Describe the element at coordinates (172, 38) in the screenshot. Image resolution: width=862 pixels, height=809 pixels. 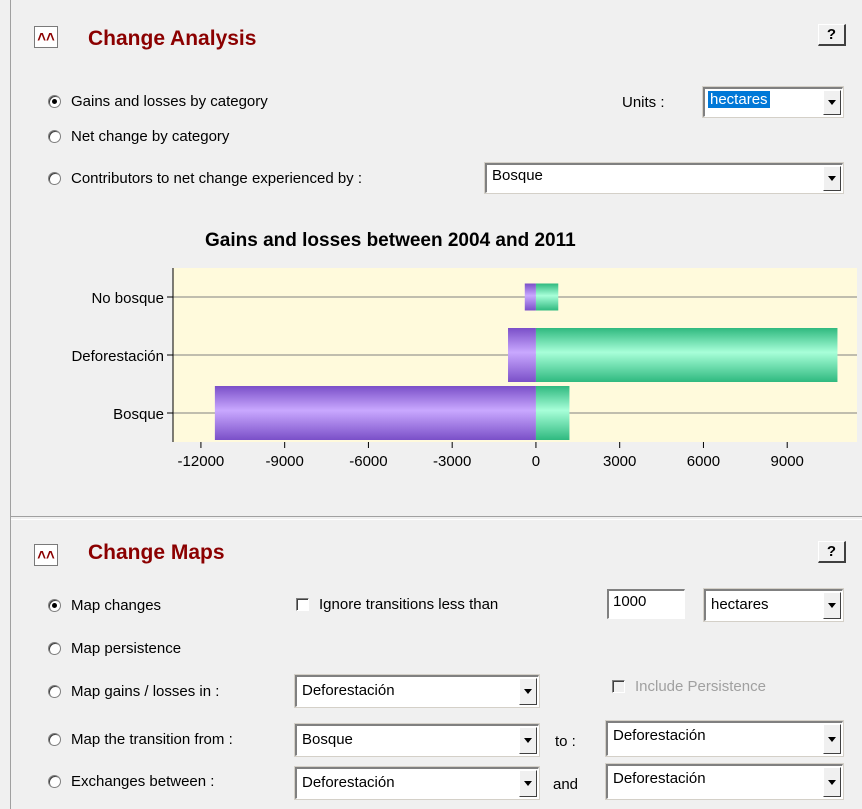
I see `change-analysis-title: Change Analysis` at that location.